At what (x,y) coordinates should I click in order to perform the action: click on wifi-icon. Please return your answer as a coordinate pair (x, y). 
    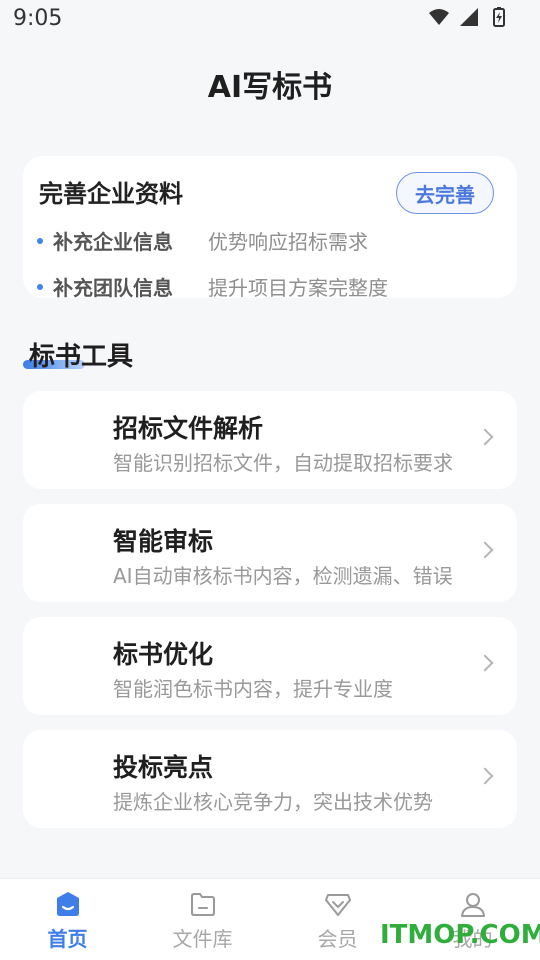
    Looking at the image, I should click on (439, 17).